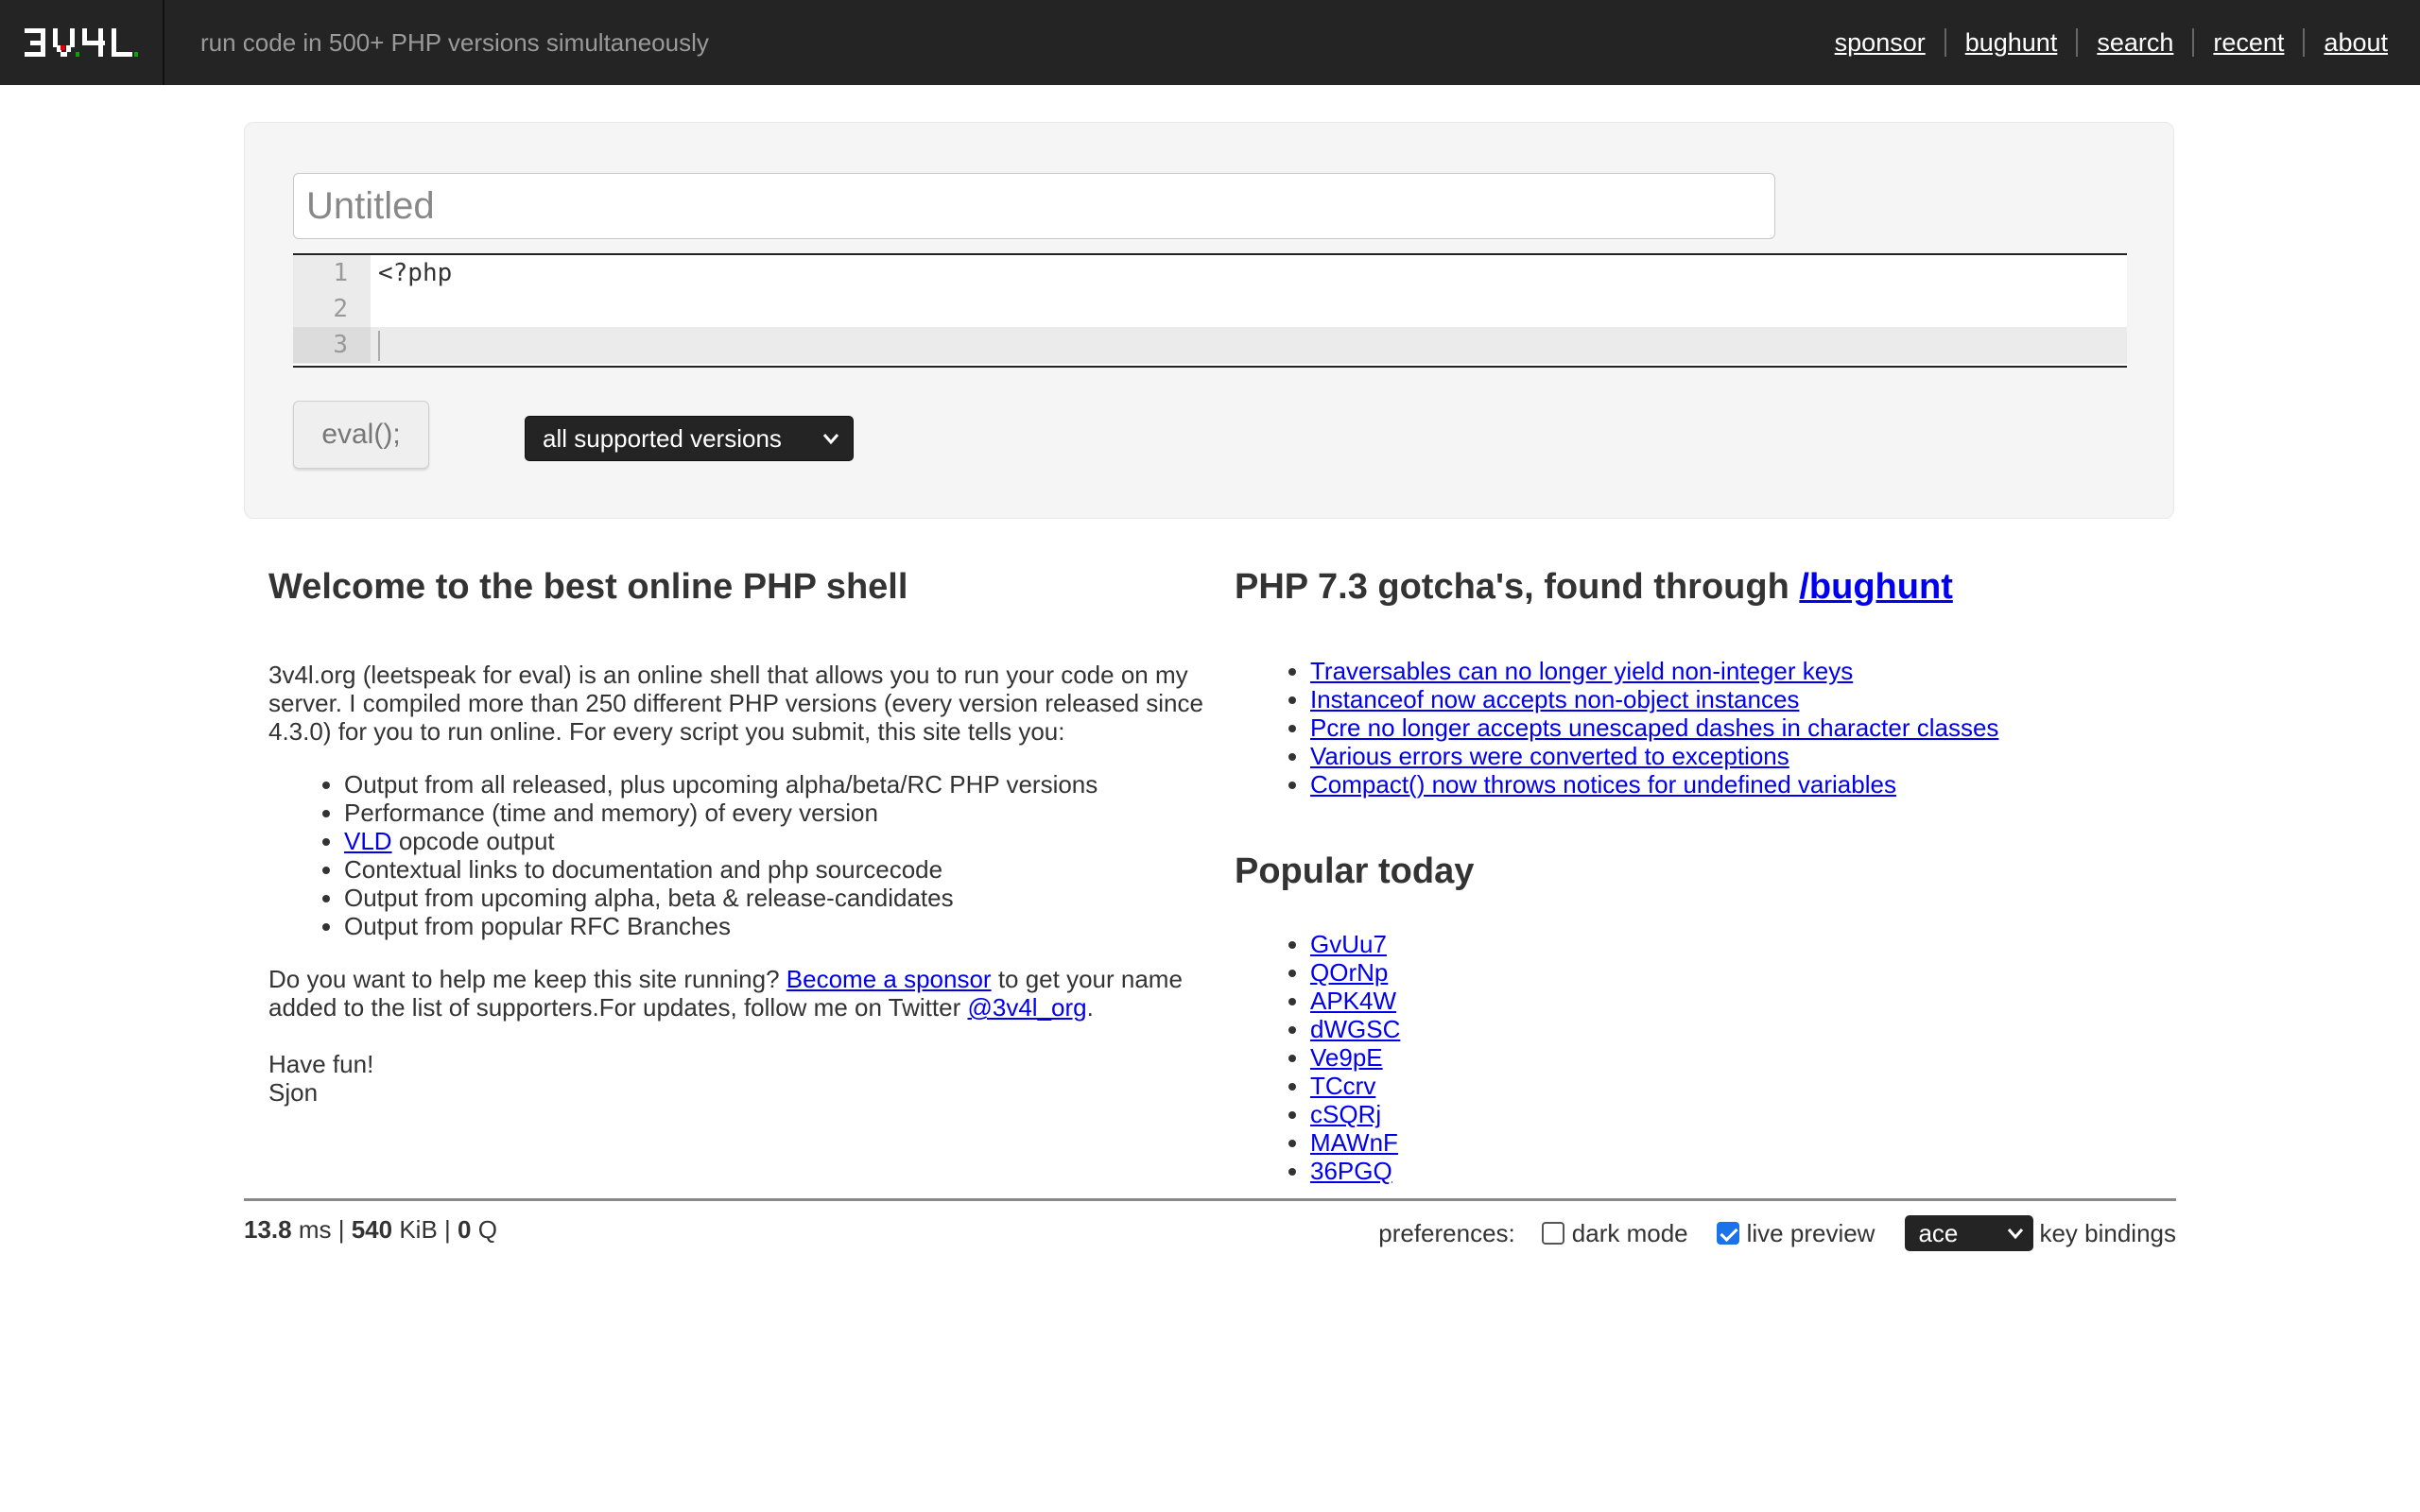 This screenshot has height=1512, width=2420. Describe the element at coordinates (774, 841) in the screenshot. I see `list-item: VLD opcode output` at that location.